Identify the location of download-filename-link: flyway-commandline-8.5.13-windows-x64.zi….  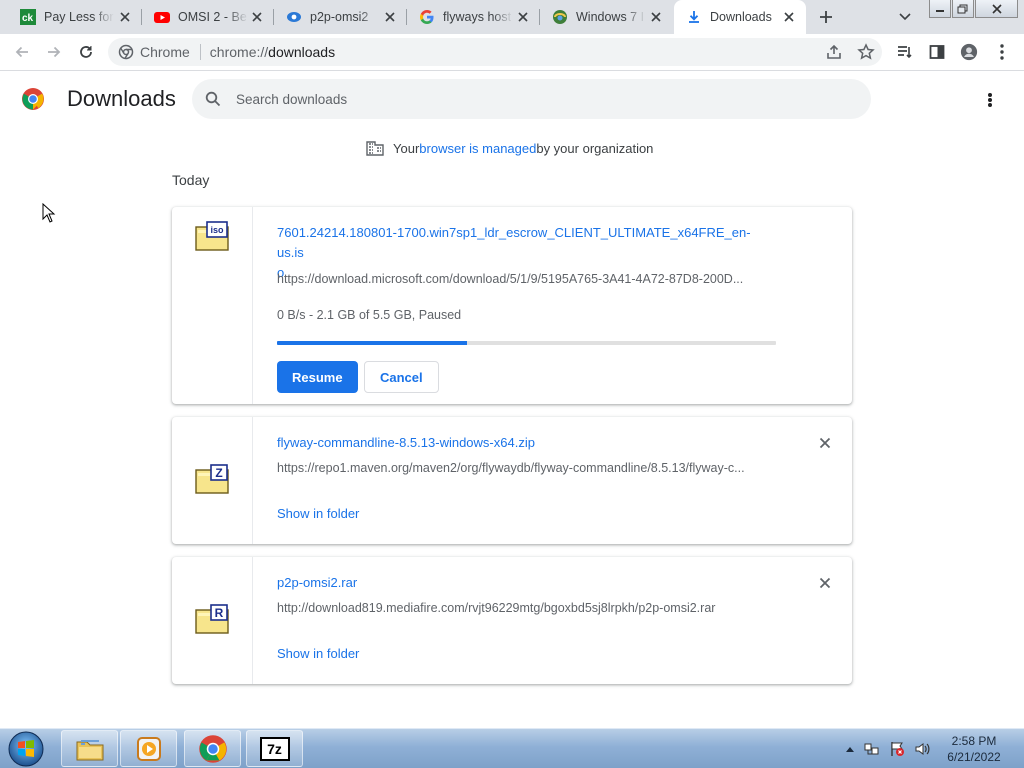
(406, 443).